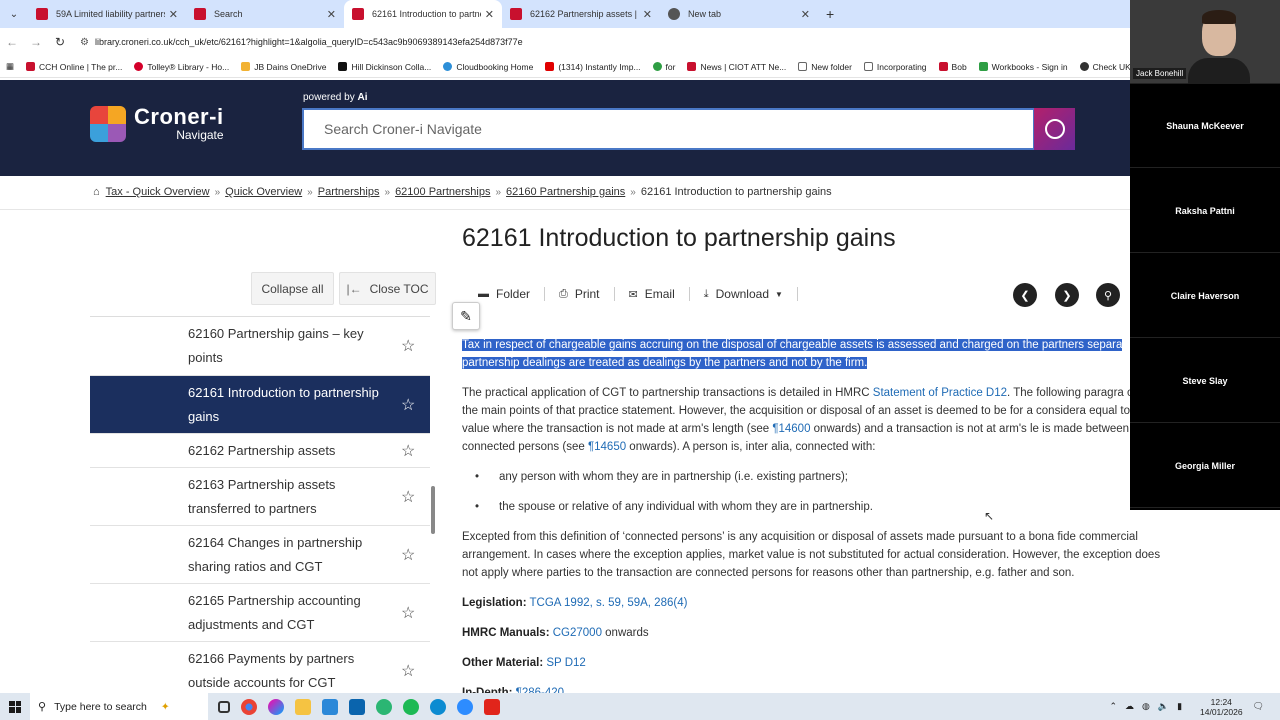 Image resolution: width=1280 pixels, height=720 pixels. What do you see at coordinates (423, 14) in the screenshot?
I see `browser-tab-2: 62161 Introduction to partnership ✕` at bounding box center [423, 14].